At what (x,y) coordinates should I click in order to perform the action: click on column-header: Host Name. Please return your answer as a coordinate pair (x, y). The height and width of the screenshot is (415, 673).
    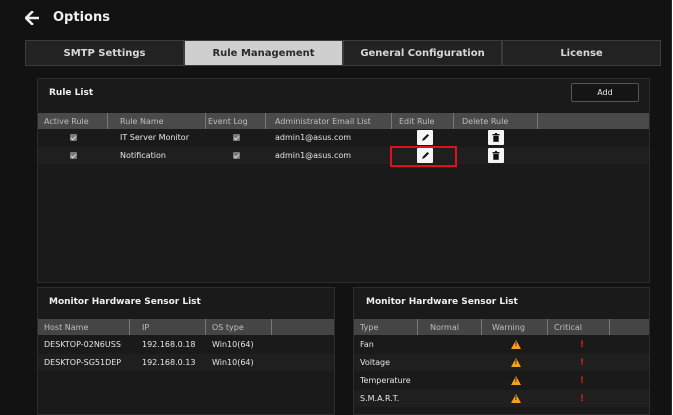
    Looking at the image, I should click on (87, 327).